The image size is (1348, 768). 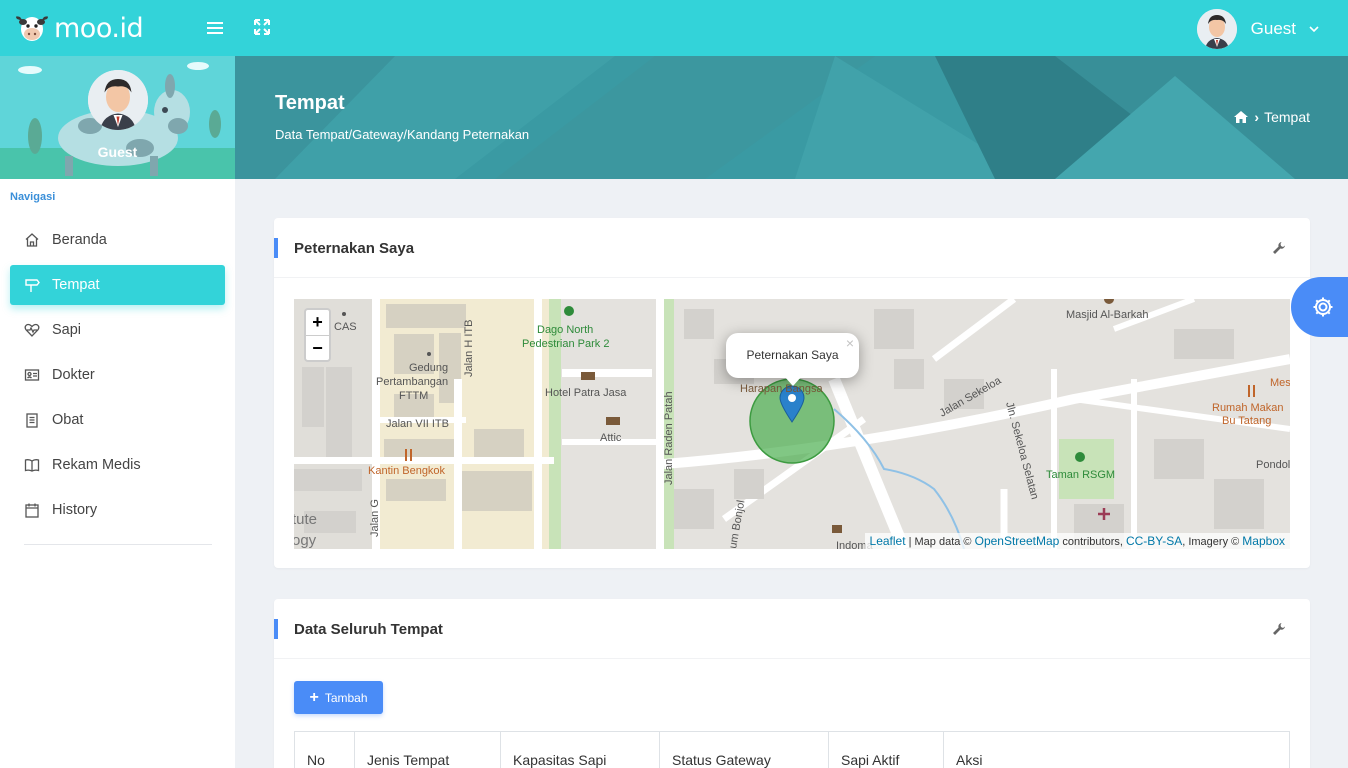 What do you see at coordinates (346, 697) in the screenshot?
I see `add-button-label: Tambah` at bounding box center [346, 697].